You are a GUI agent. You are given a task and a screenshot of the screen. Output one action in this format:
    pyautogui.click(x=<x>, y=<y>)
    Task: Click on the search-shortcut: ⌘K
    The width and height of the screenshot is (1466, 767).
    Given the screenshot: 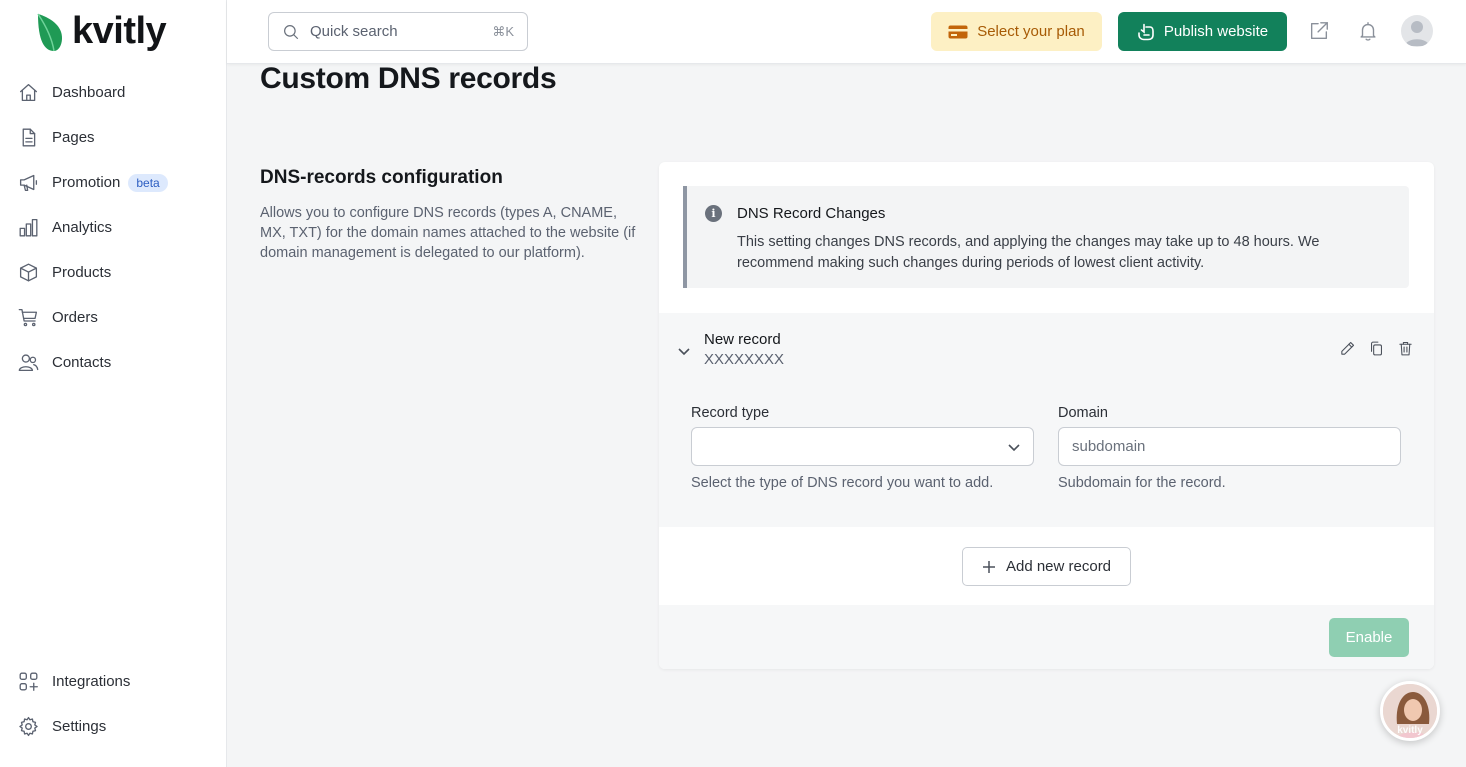 What is the action you would take?
    pyautogui.click(x=503, y=31)
    